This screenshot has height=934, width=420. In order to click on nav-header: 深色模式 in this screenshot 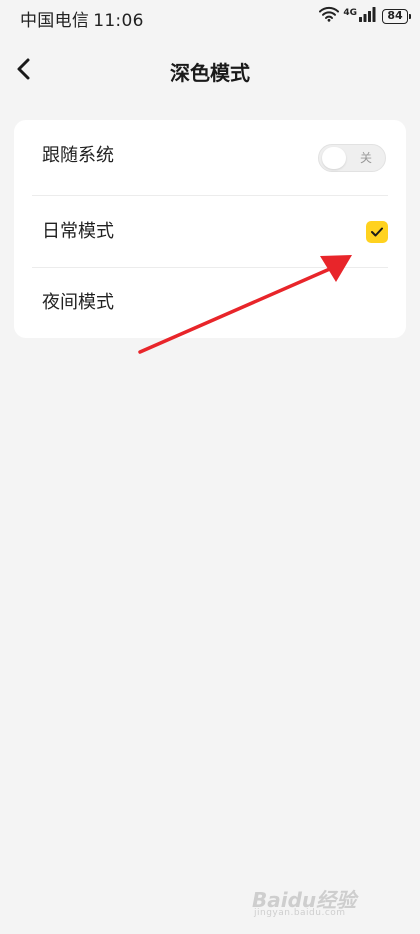, I will do `click(210, 71)`.